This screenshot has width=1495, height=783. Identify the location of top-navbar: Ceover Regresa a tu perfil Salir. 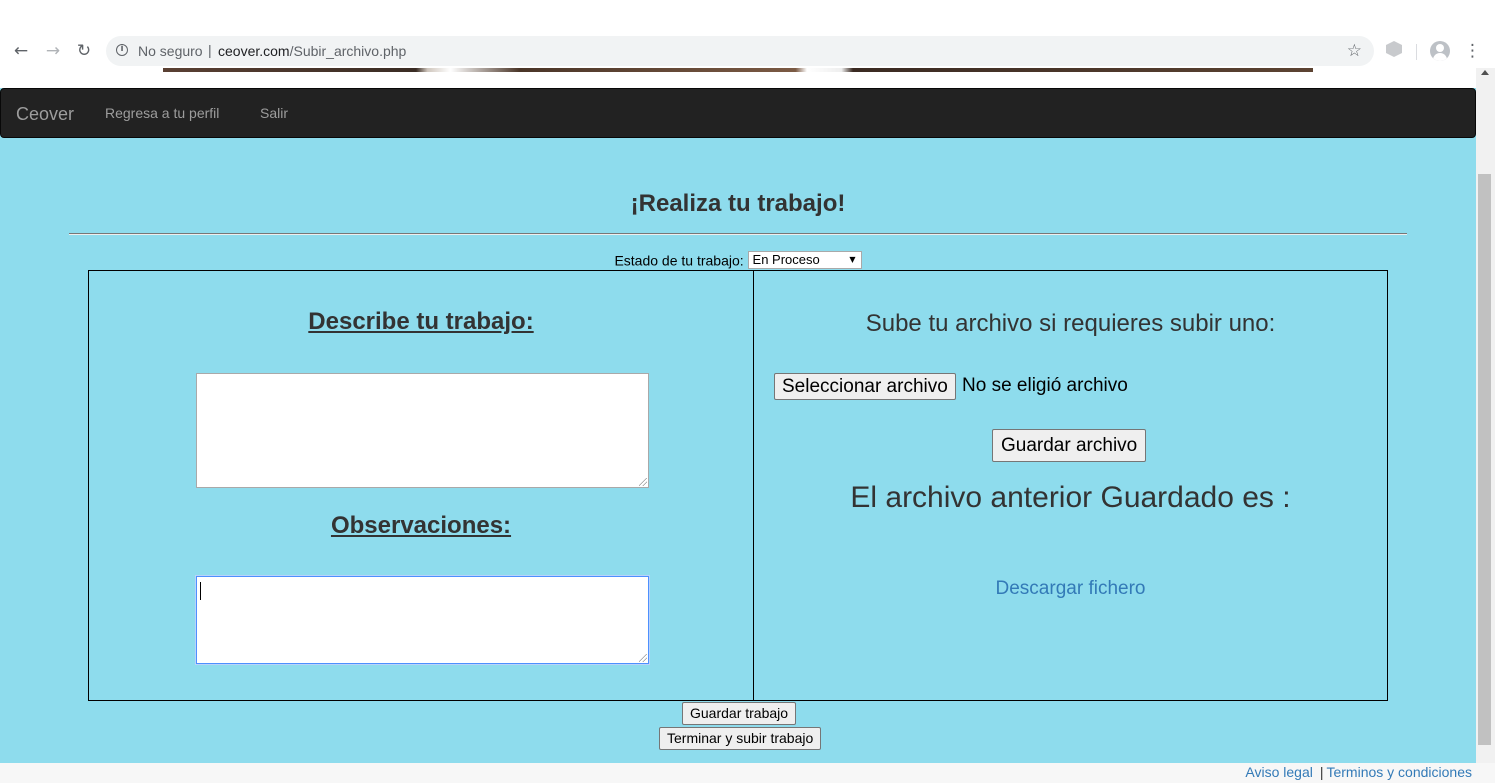
(738, 113).